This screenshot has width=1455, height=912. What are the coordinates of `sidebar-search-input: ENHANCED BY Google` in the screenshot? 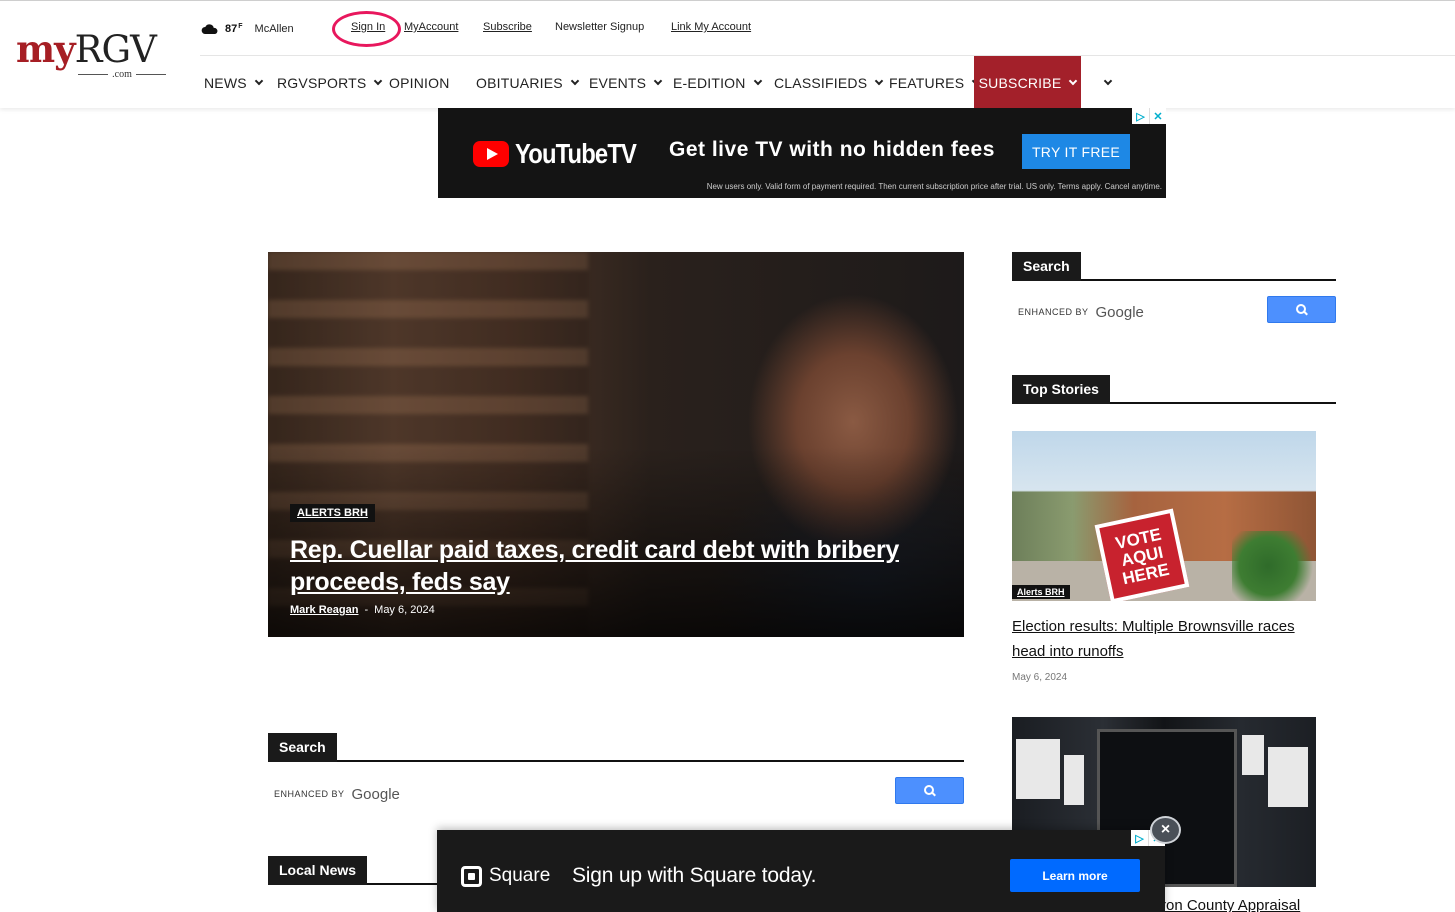 It's located at (1137, 312).